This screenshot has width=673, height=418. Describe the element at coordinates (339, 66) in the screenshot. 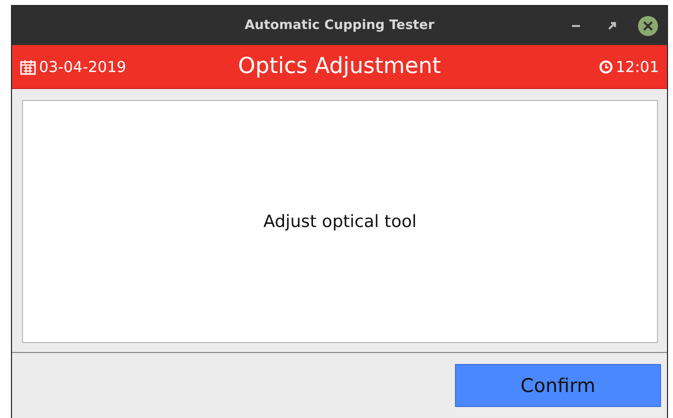

I see `screen-title: Optics Adjustment` at that location.